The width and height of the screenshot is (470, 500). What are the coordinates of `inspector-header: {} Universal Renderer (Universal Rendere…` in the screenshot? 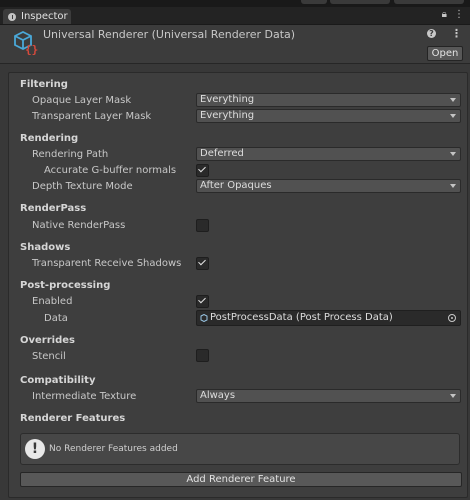 It's located at (235, 44).